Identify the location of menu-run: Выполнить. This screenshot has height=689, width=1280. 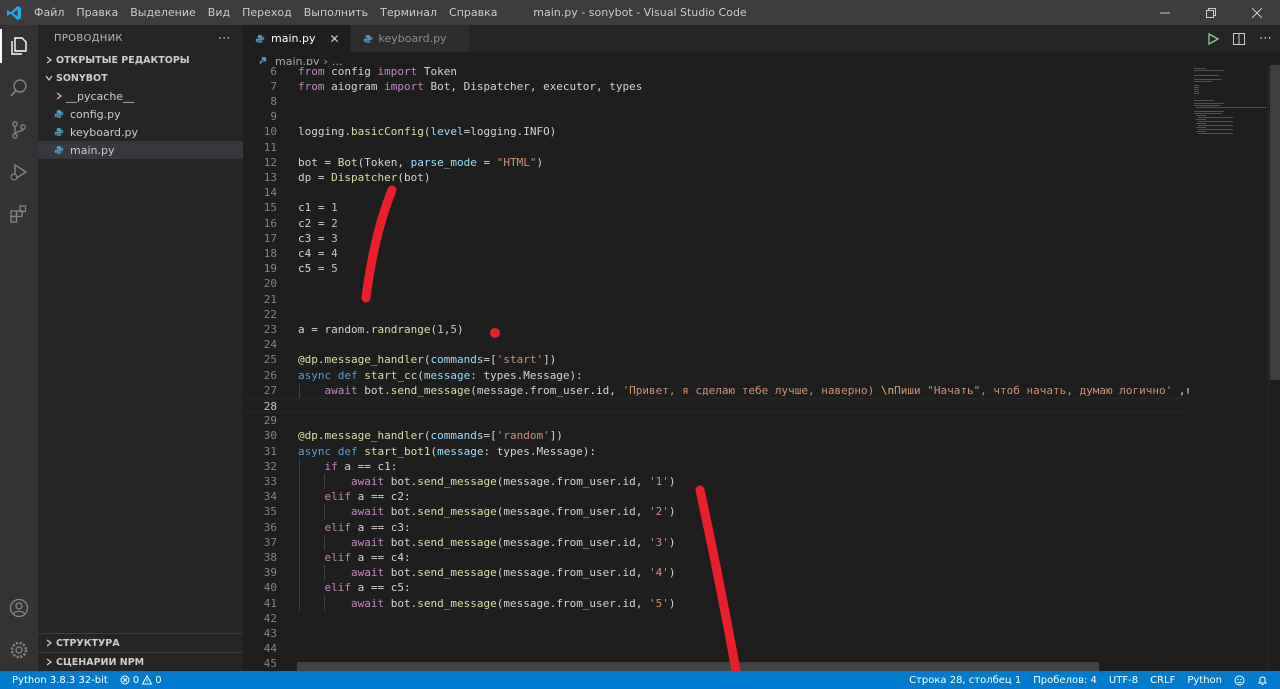
(336, 12).